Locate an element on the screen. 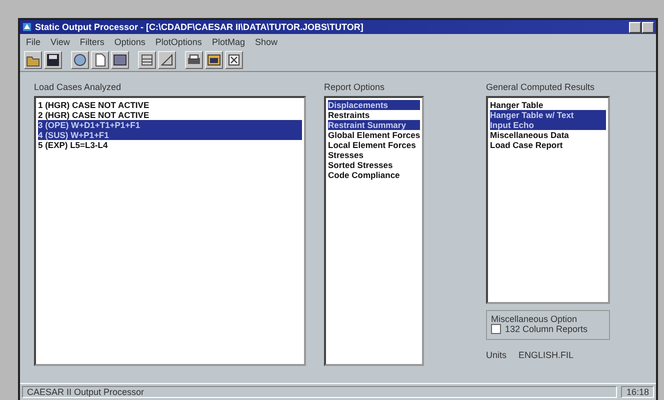 The width and height of the screenshot is (664, 400). window-icon is located at coordinates (214, 60).